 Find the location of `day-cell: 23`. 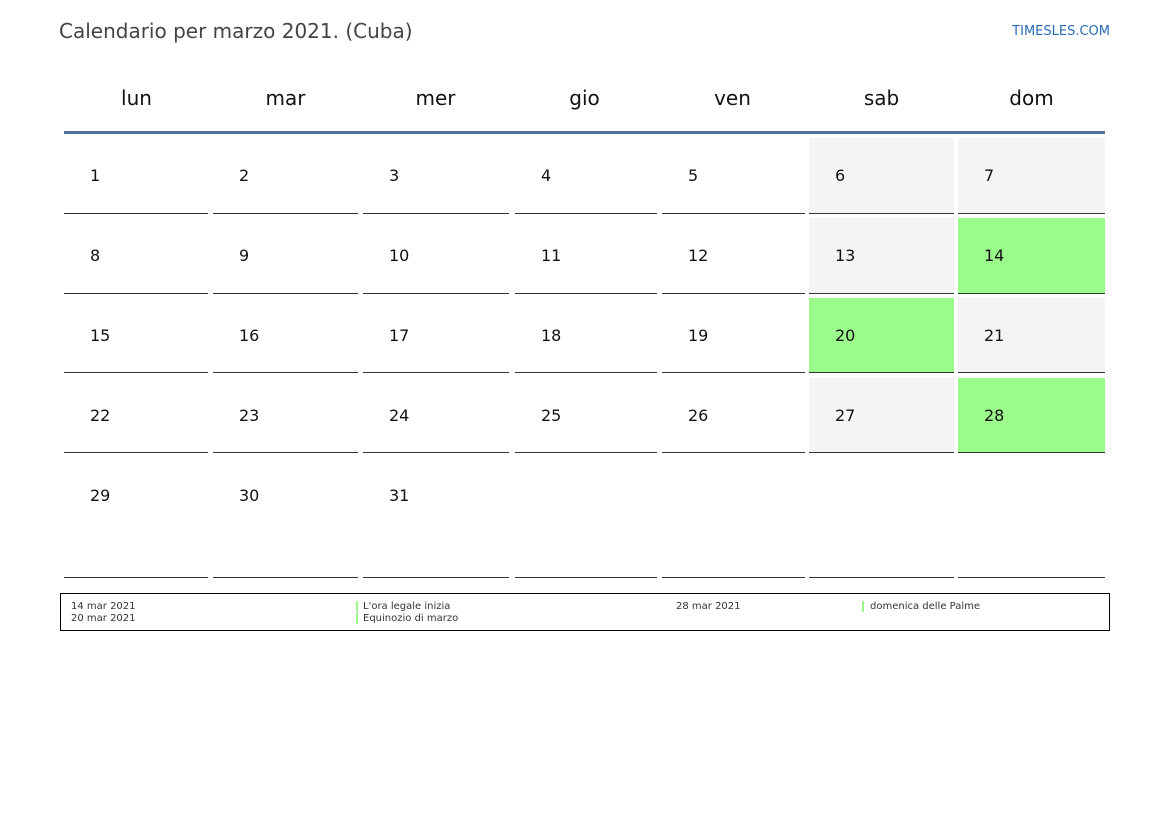

day-cell: 23 is located at coordinates (285, 415).